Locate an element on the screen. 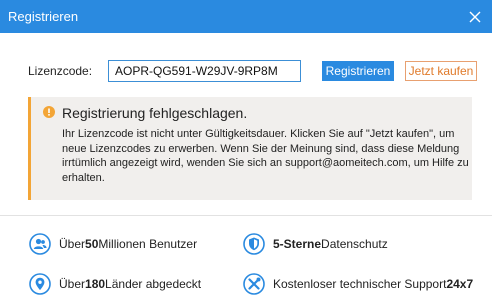 The image size is (492, 297). feature-countries-suffix: Länder abgedeckt is located at coordinates (153, 284).